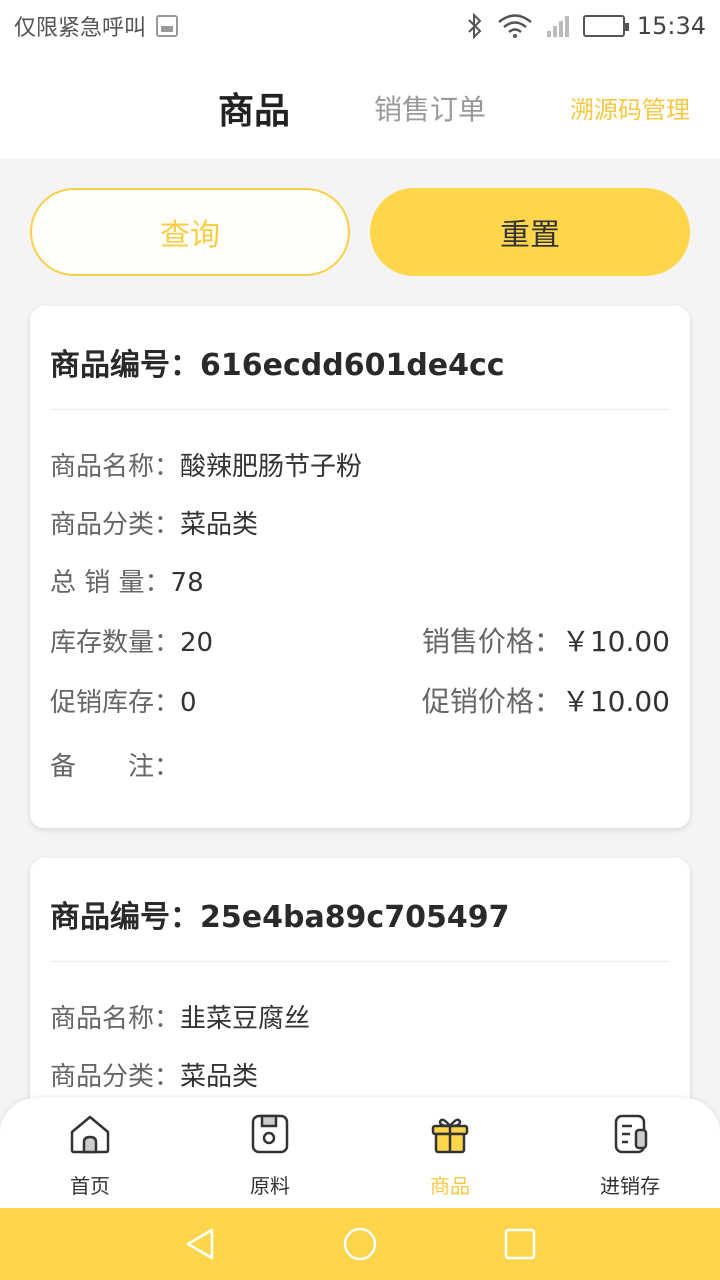  What do you see at coordinates (630, 1186) in the screenshot?
I see `nav-inventory-label: 进销存` at bounding box center [630, 1186].